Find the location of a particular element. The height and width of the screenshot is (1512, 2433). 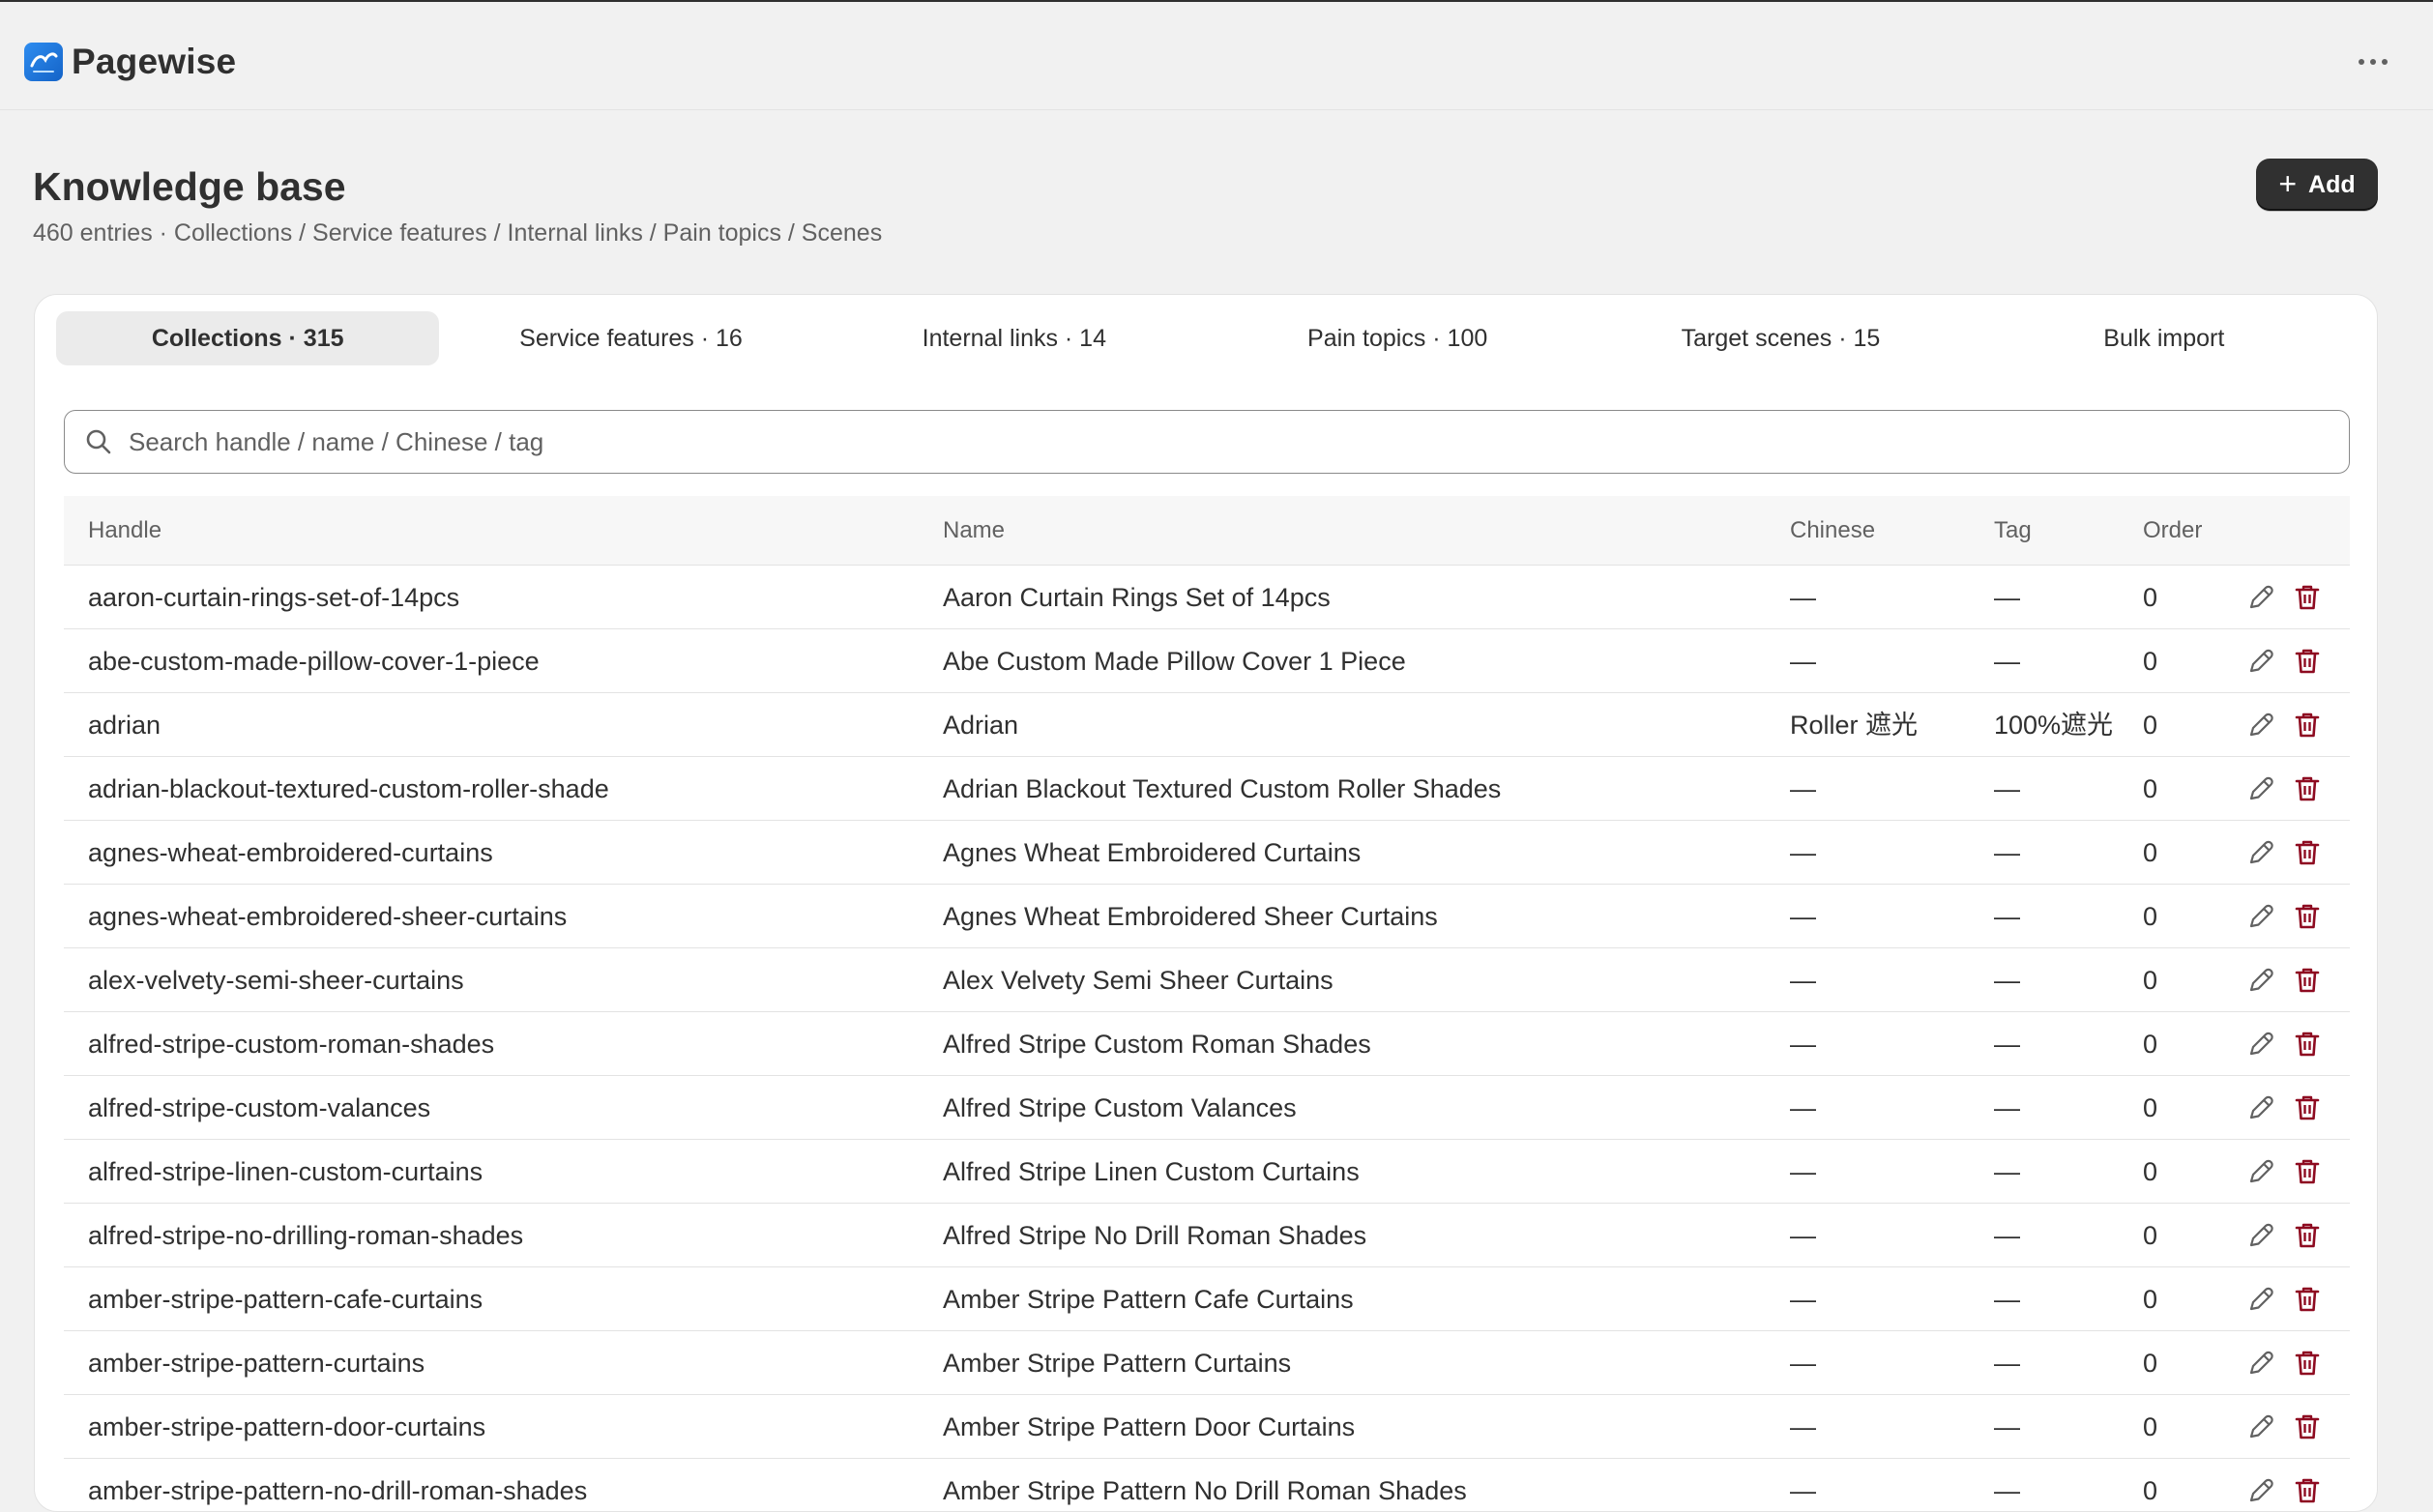

row-name: Alfred Stripe Linen Custom Curtains is located at coordinates (1151, 1171).